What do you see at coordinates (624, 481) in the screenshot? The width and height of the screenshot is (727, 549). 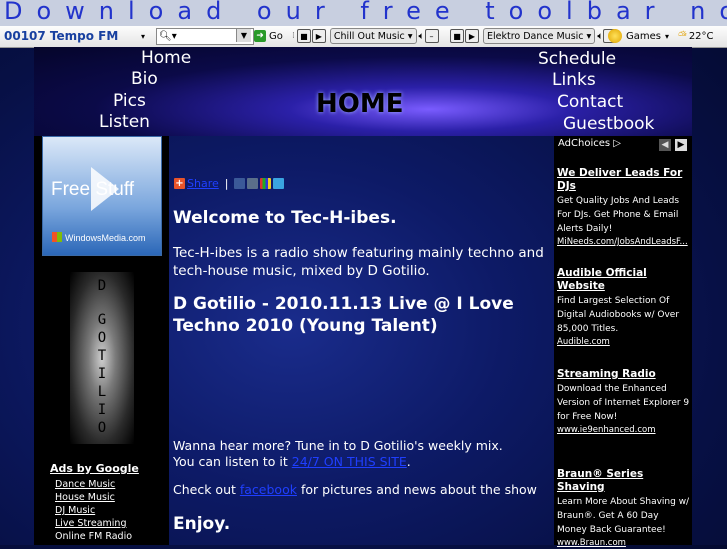 I see `ad-title: Braun® Series Shaving` at bounding box center [624, 481].